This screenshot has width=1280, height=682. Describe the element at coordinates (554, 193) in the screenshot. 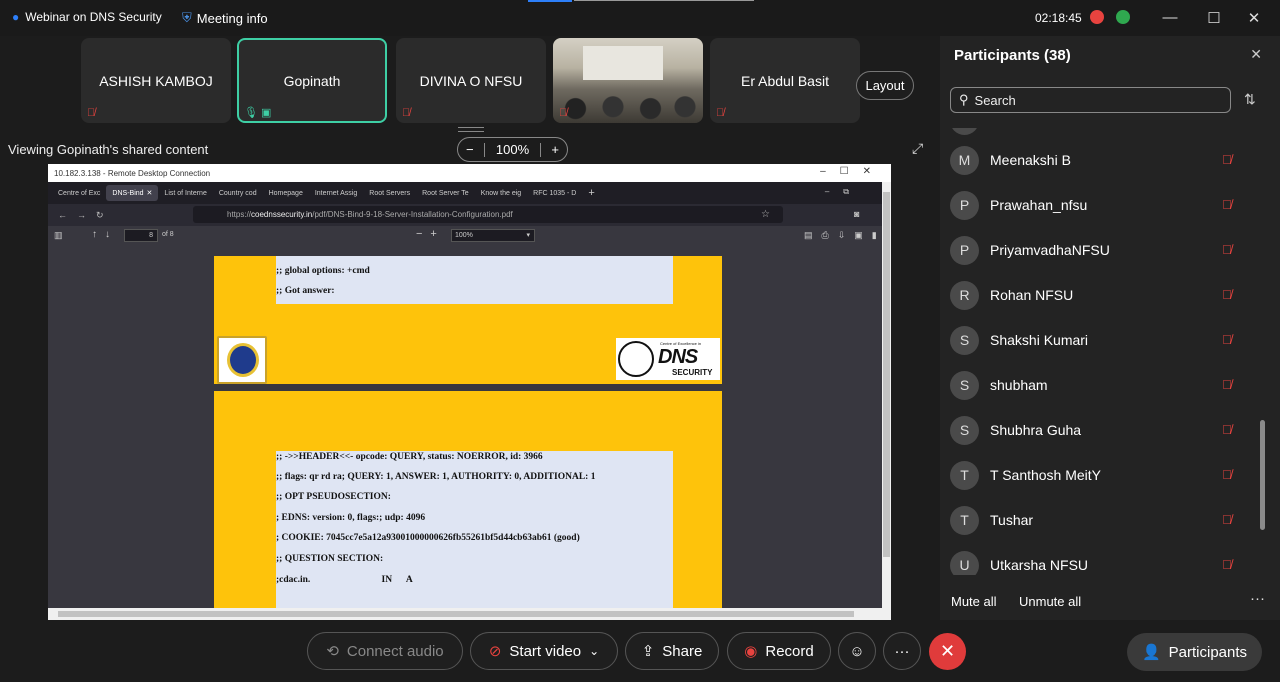

I see `browser-tab: RFC 1035 - D` at that location.